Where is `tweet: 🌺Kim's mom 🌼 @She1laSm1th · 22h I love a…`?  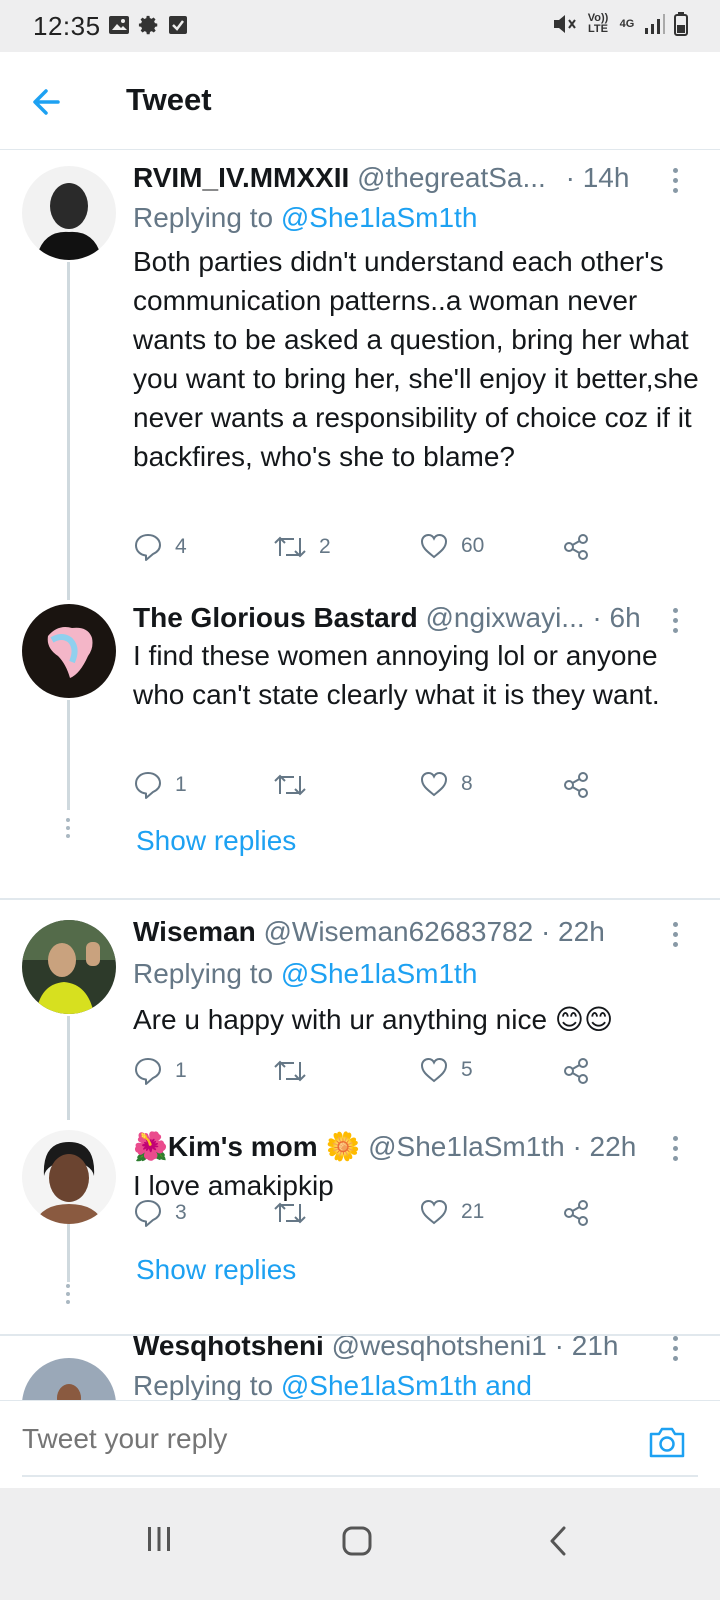 tweet: 🌺Kim's mom 🌼 @She1laSm1th · 22h I love a… is located at coordinates (360, 1226).